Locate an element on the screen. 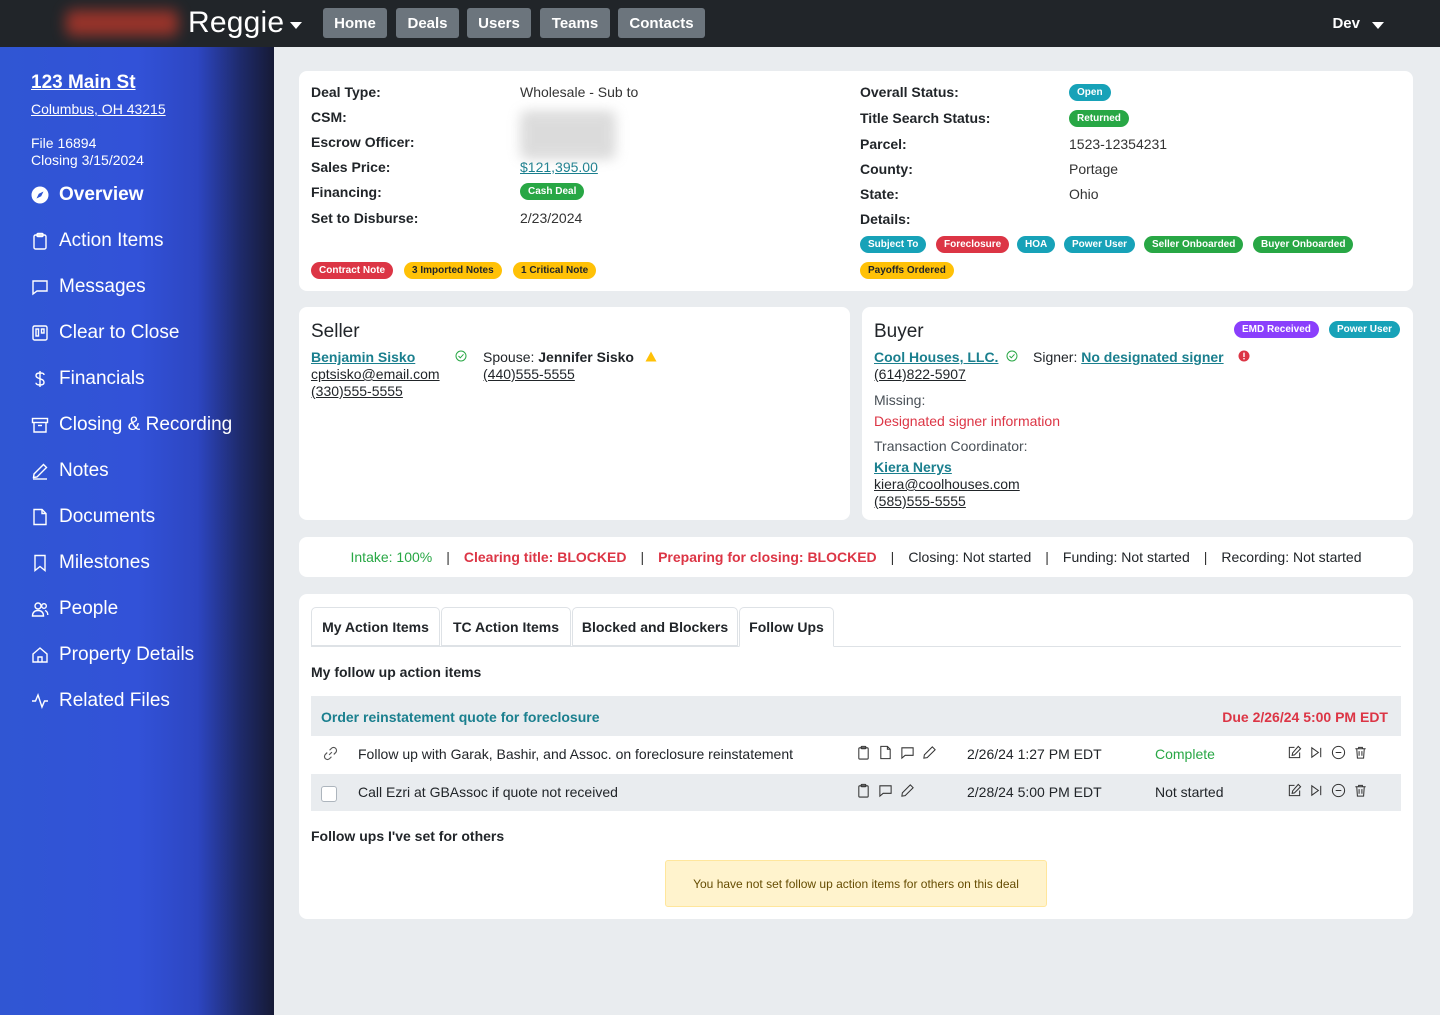 Image resolution: width=1440 pixels, height=1015 pixels. follow-up-status: Not started is located at coordinates (1189, 792).